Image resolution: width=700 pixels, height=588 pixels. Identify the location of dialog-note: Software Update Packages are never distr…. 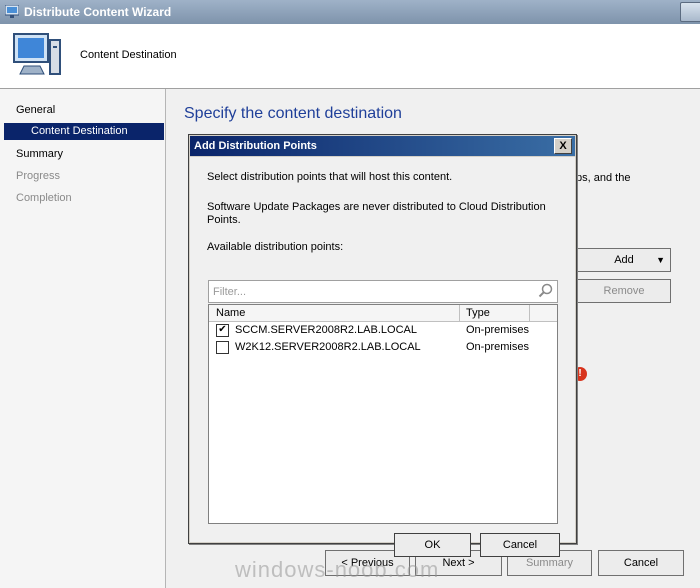
(376, 213).